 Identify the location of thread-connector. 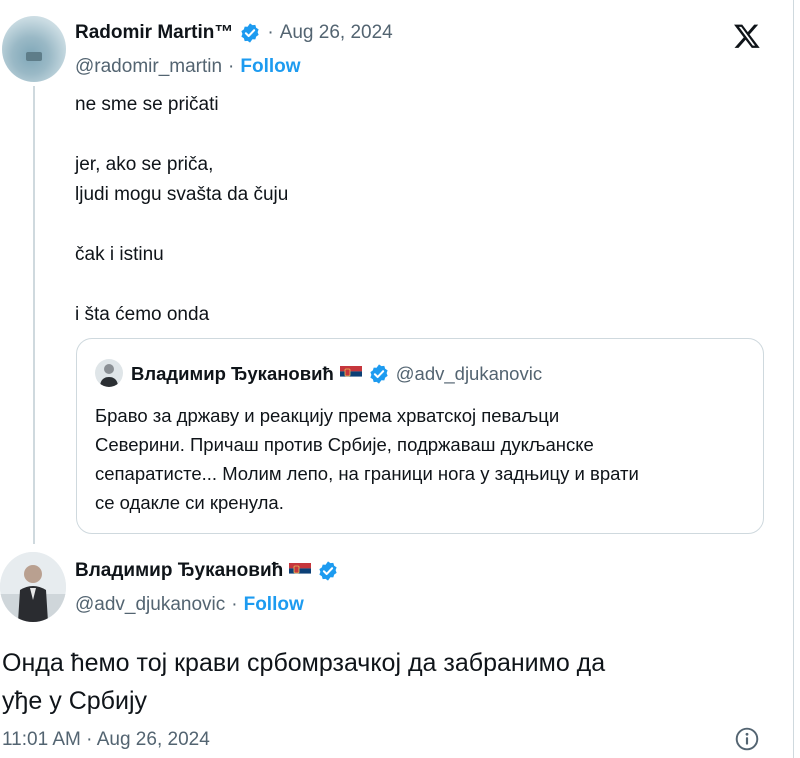
(34, 315).